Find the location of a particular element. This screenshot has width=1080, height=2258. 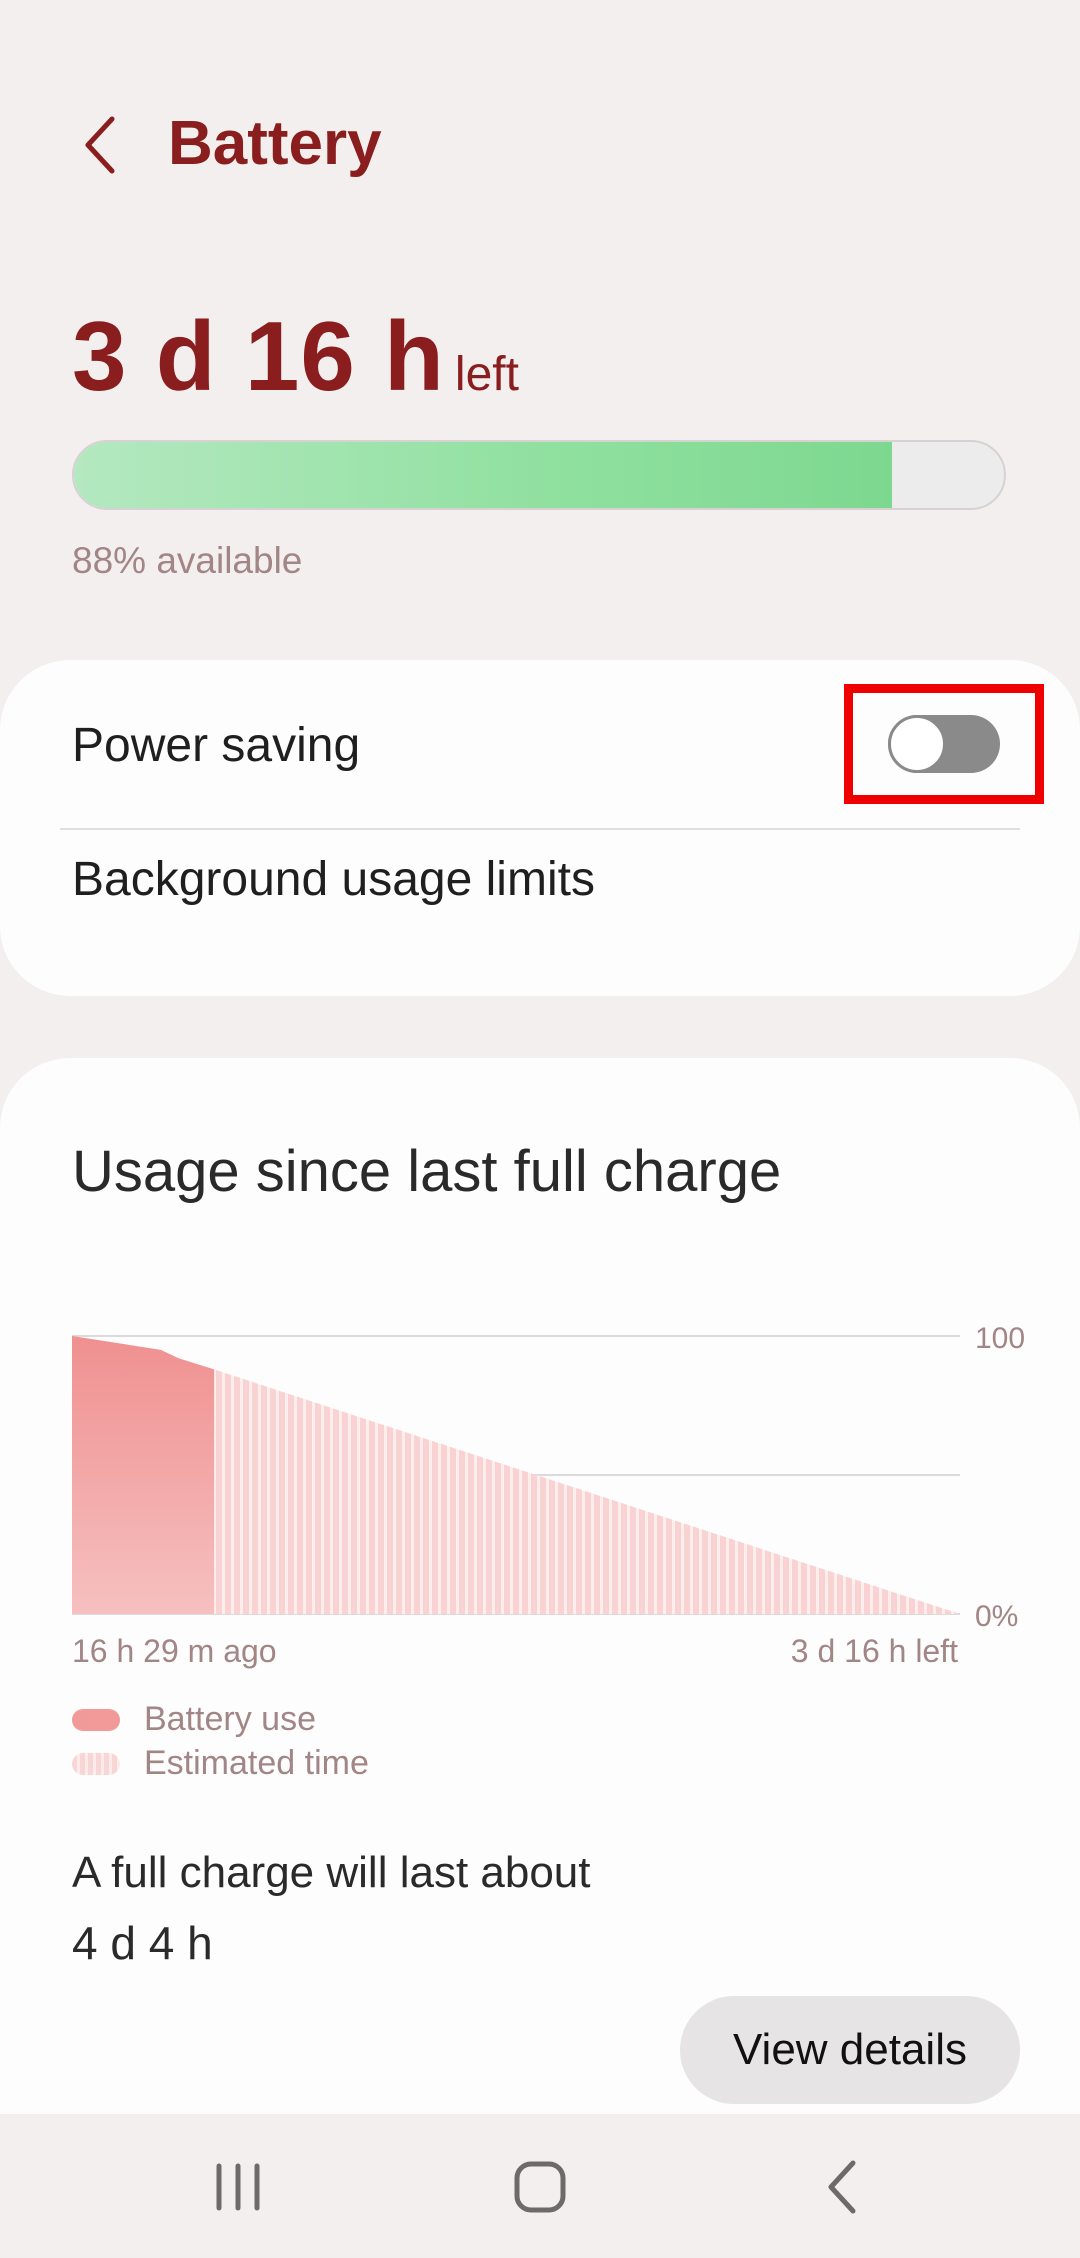

legend-estimated-time: Estimated time is located at coordinates (220, 1763).